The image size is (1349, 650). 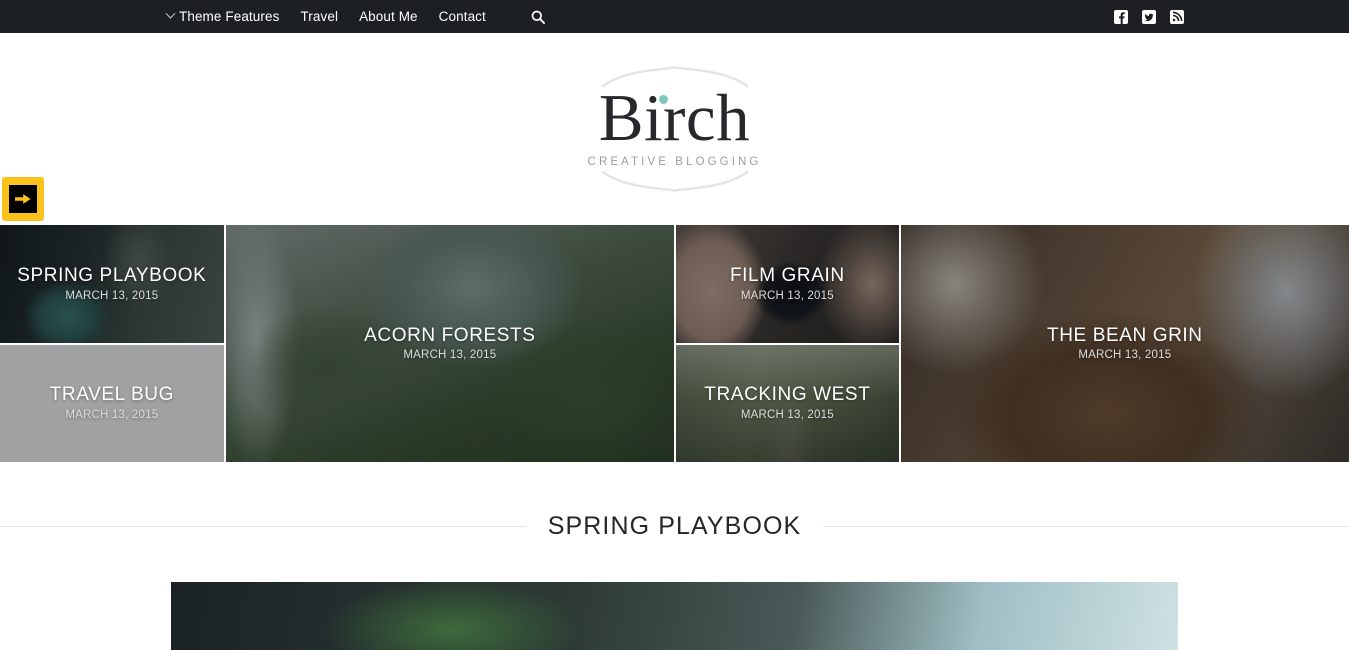 I want to click on tile-caption: TRAVEL BUG MARCH 13, 2015, so click(x=112, y=403).